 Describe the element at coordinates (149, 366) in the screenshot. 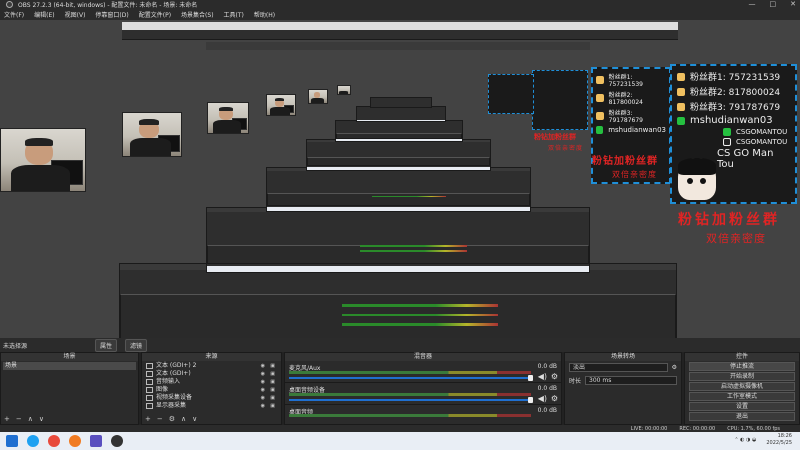

I see `text-icon` at that location.